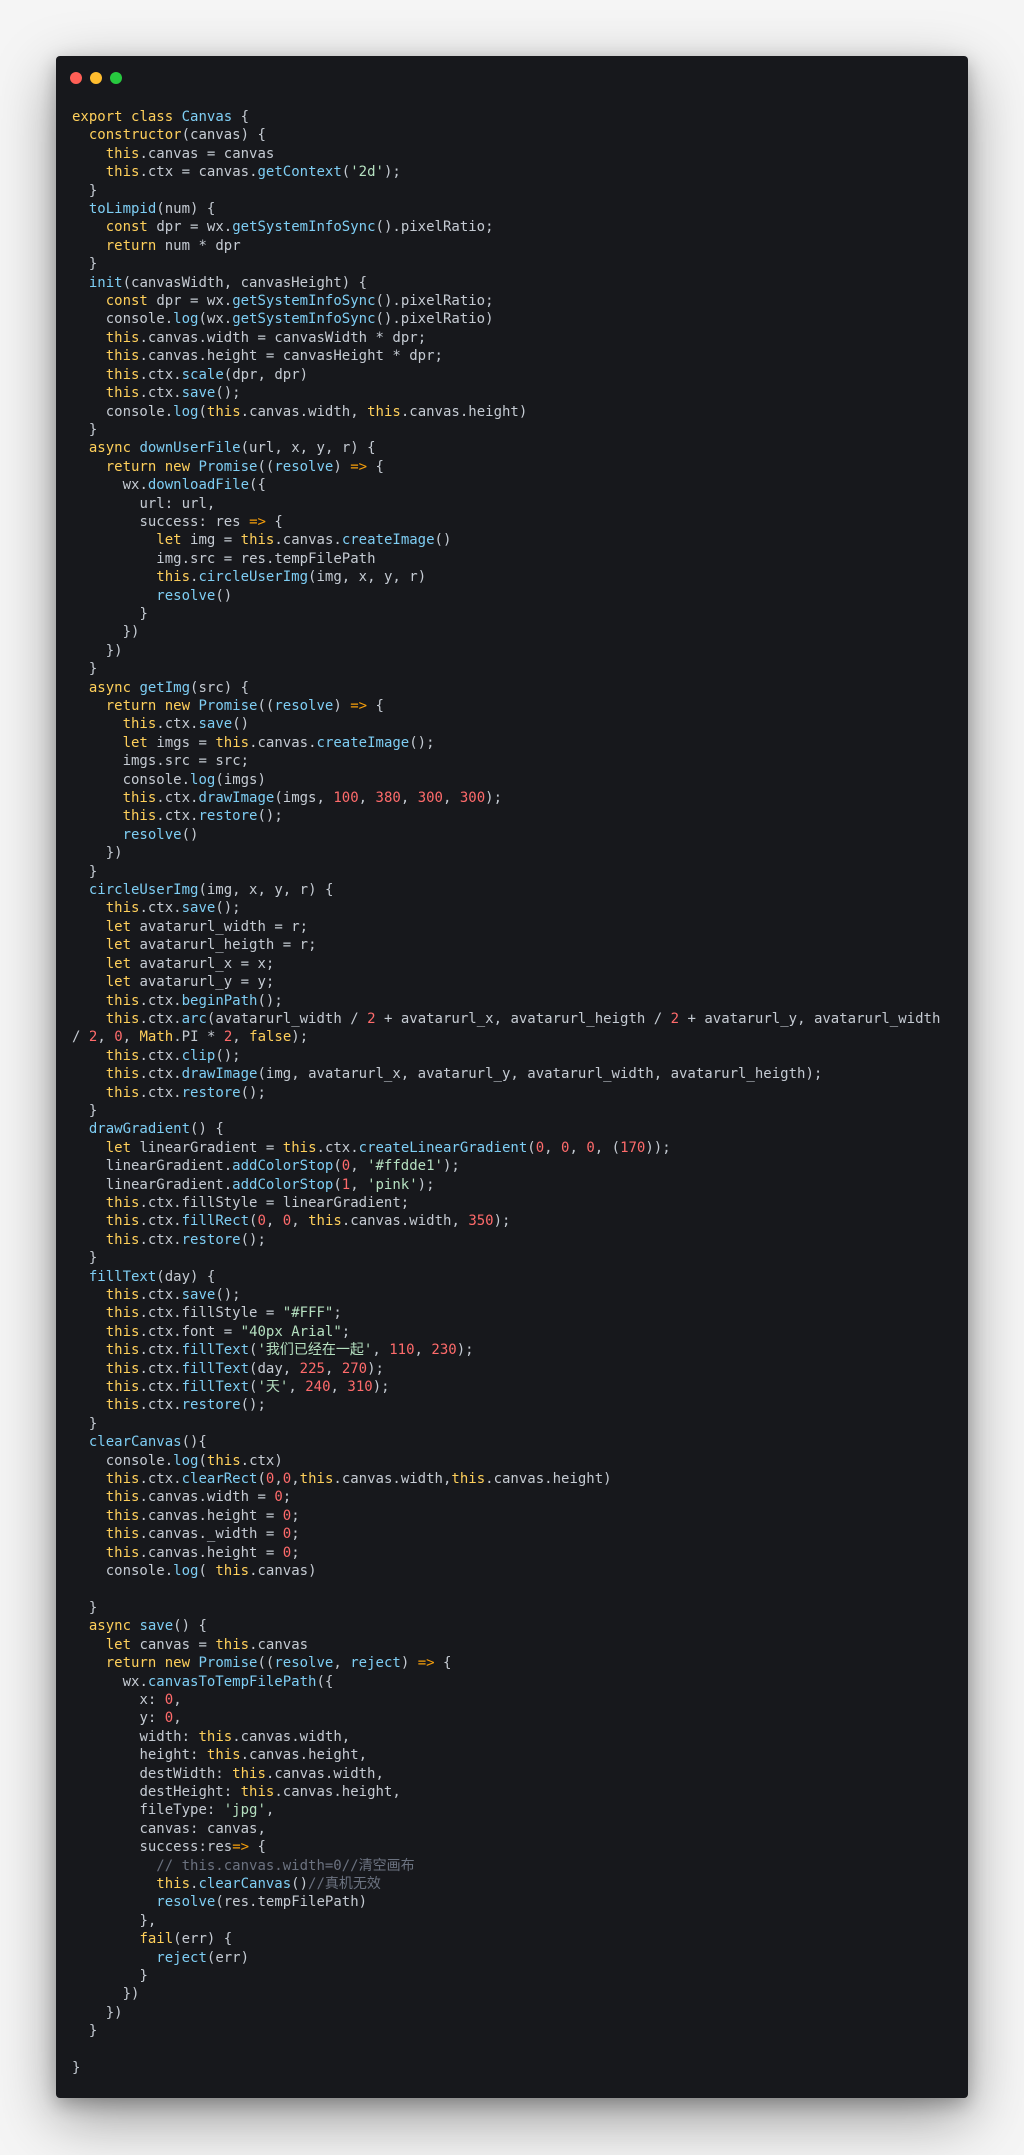  Describe the element at coordinates (186, 761) in the screenshot. I see `code-line: imgs.src = src;` at that location.